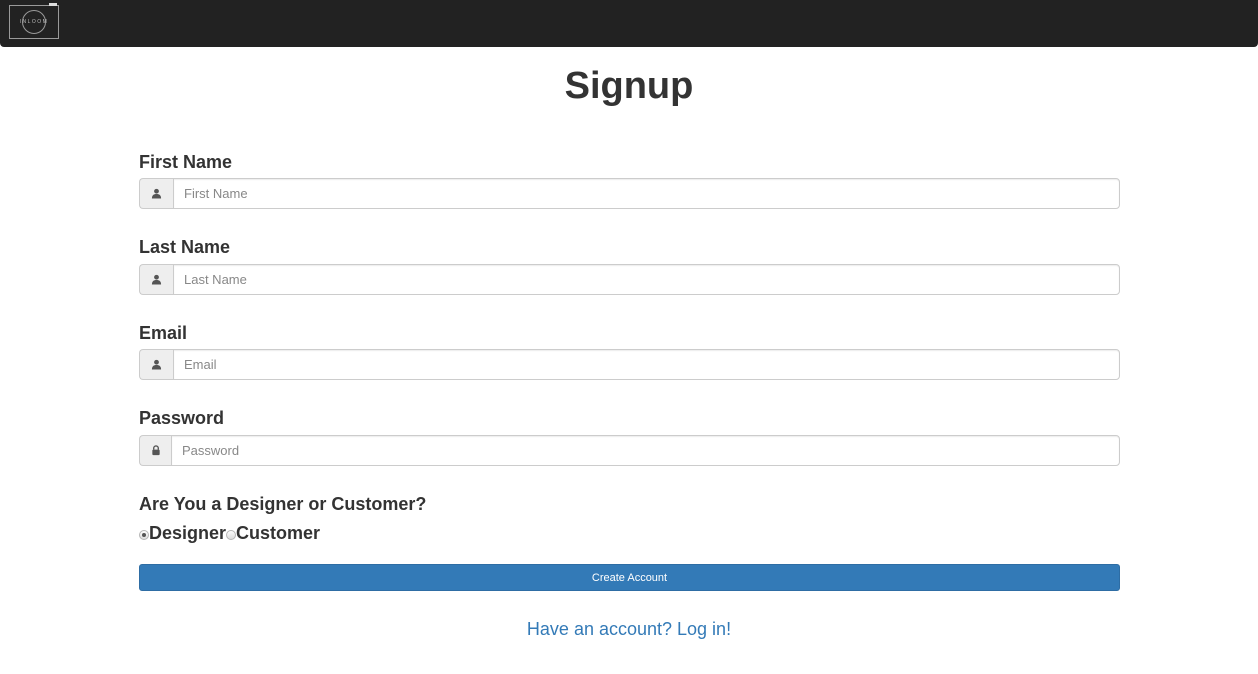  I want to click on customer-radio-label: Customer, so click(278, 533).